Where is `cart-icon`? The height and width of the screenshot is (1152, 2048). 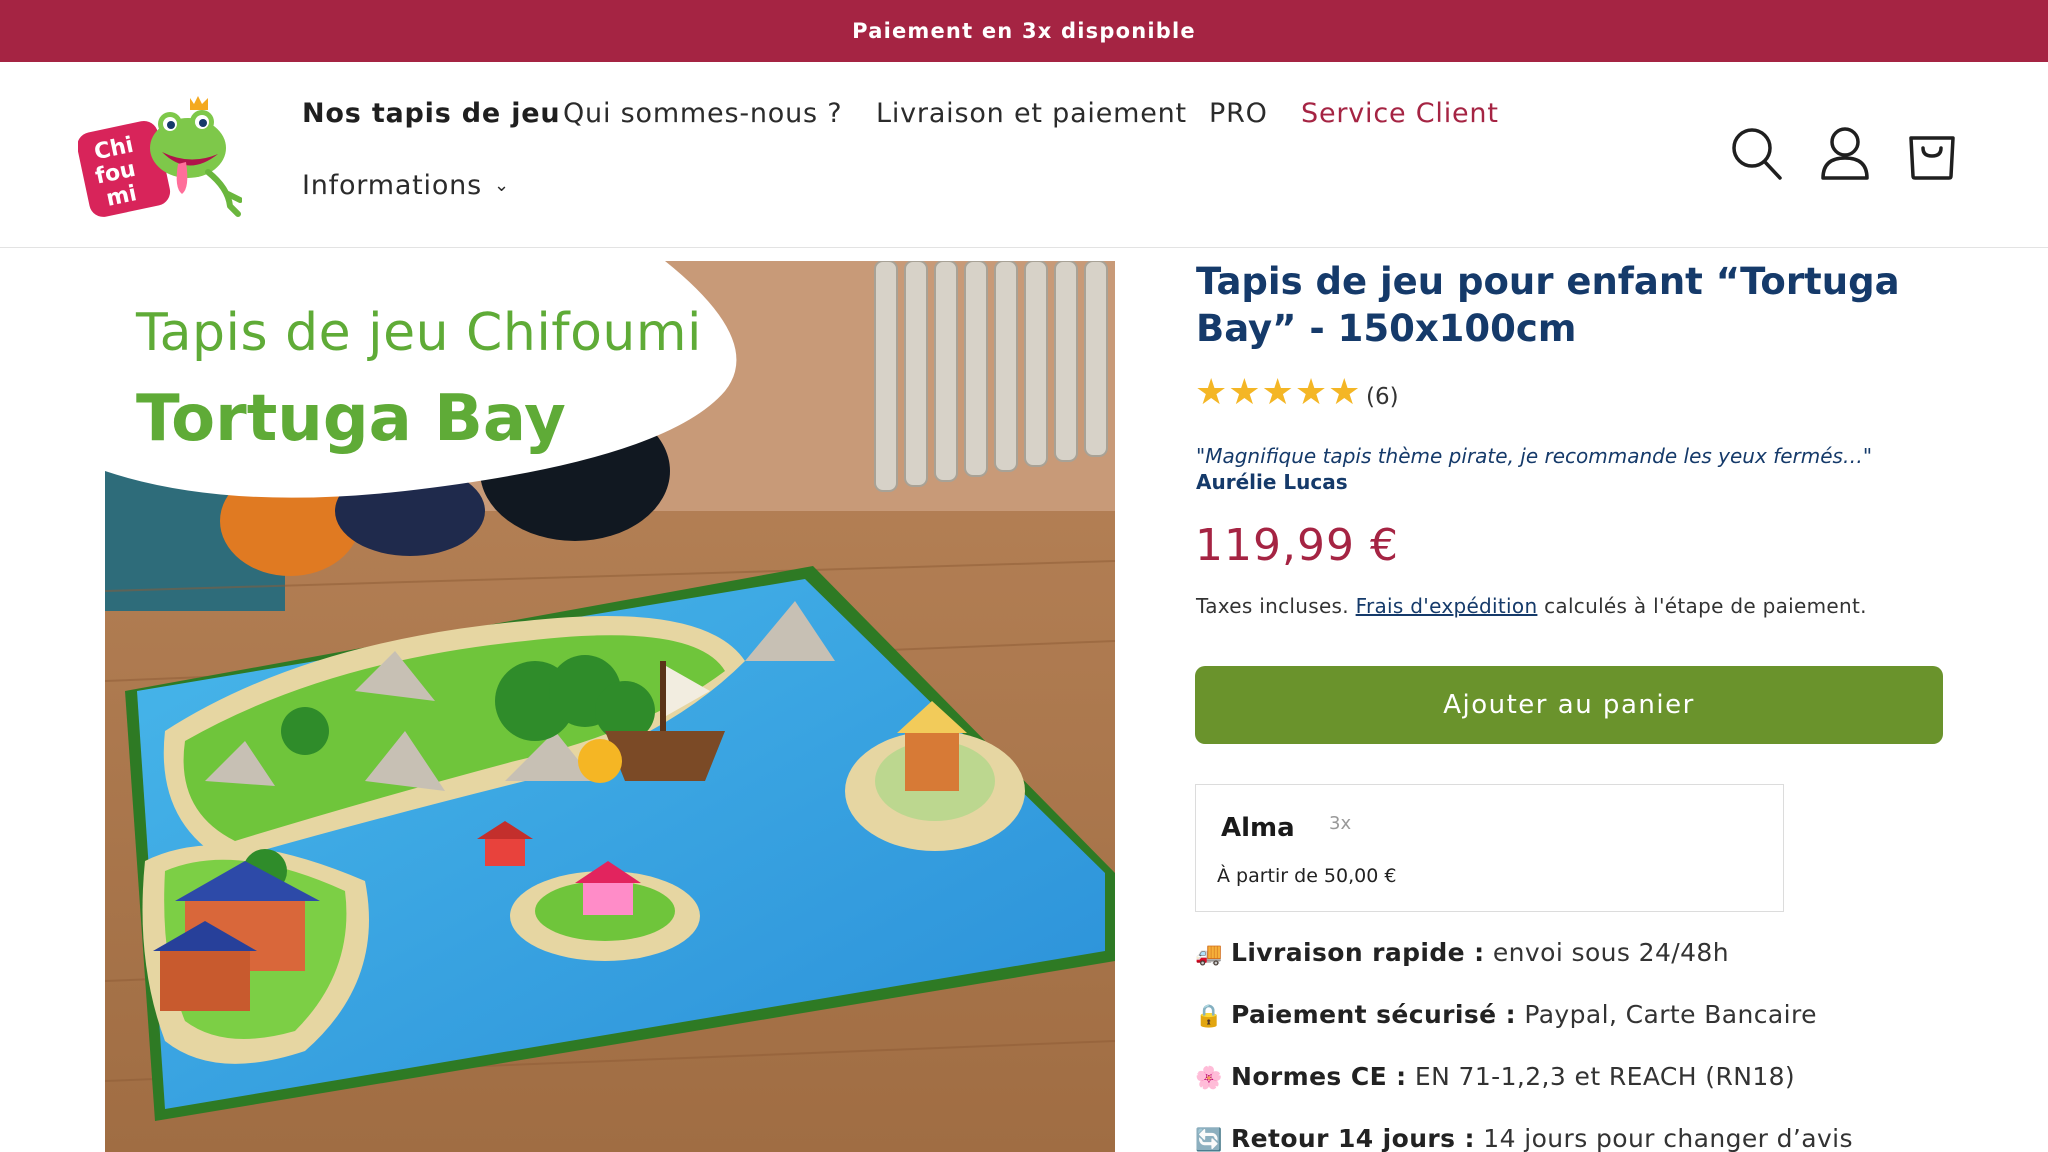 cart-icon is located at coordinates (1932, 154).